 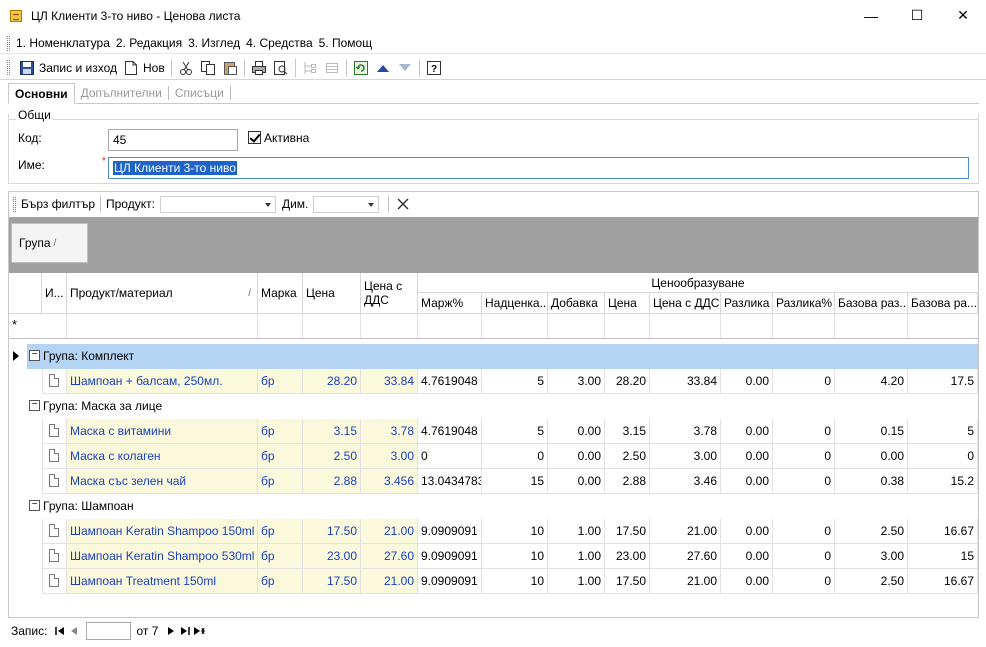 What do you see at coordinates (434, 68) in the screenshot?
I see `help-button: ?` at bounding box center [434, 68].